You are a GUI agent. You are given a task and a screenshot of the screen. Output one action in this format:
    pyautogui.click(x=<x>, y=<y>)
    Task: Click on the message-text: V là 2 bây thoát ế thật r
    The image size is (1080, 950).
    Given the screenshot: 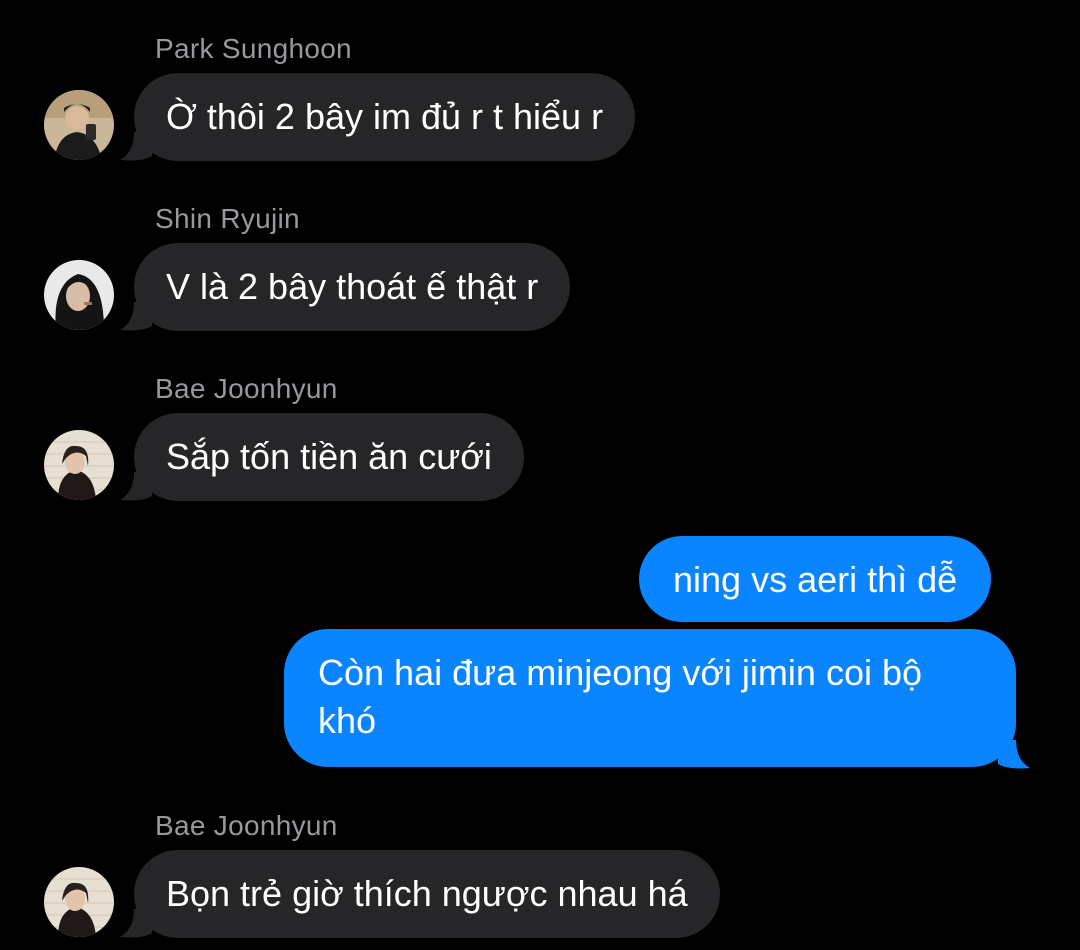 What is the action you would take?
    pyautogui.click(x=352, y=286)
    